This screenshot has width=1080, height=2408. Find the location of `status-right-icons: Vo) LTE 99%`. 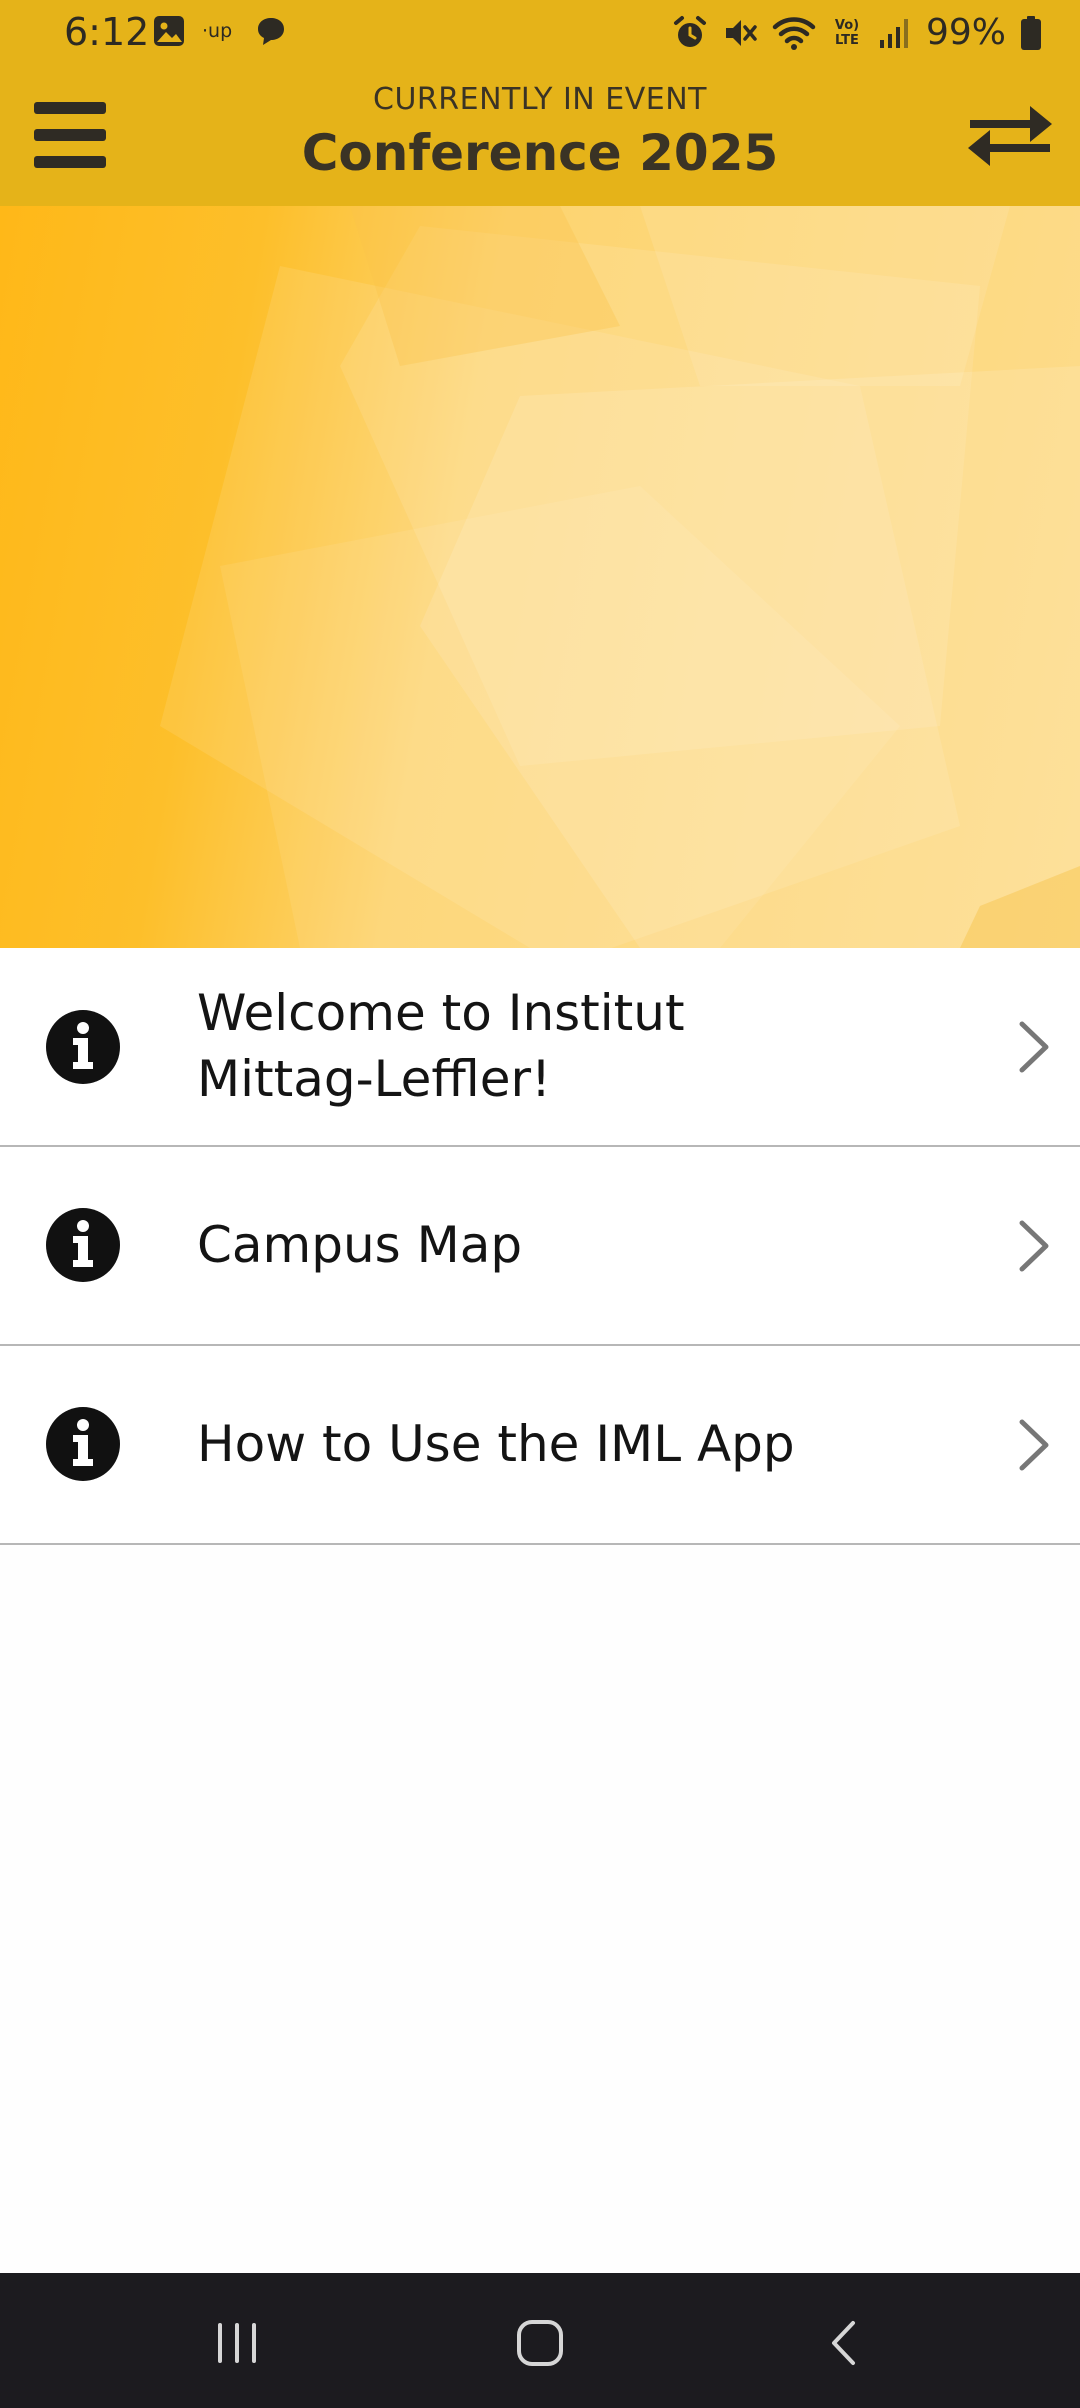

status-right-icons: Vo) LTE 99% is located at coordinates (857, 32).